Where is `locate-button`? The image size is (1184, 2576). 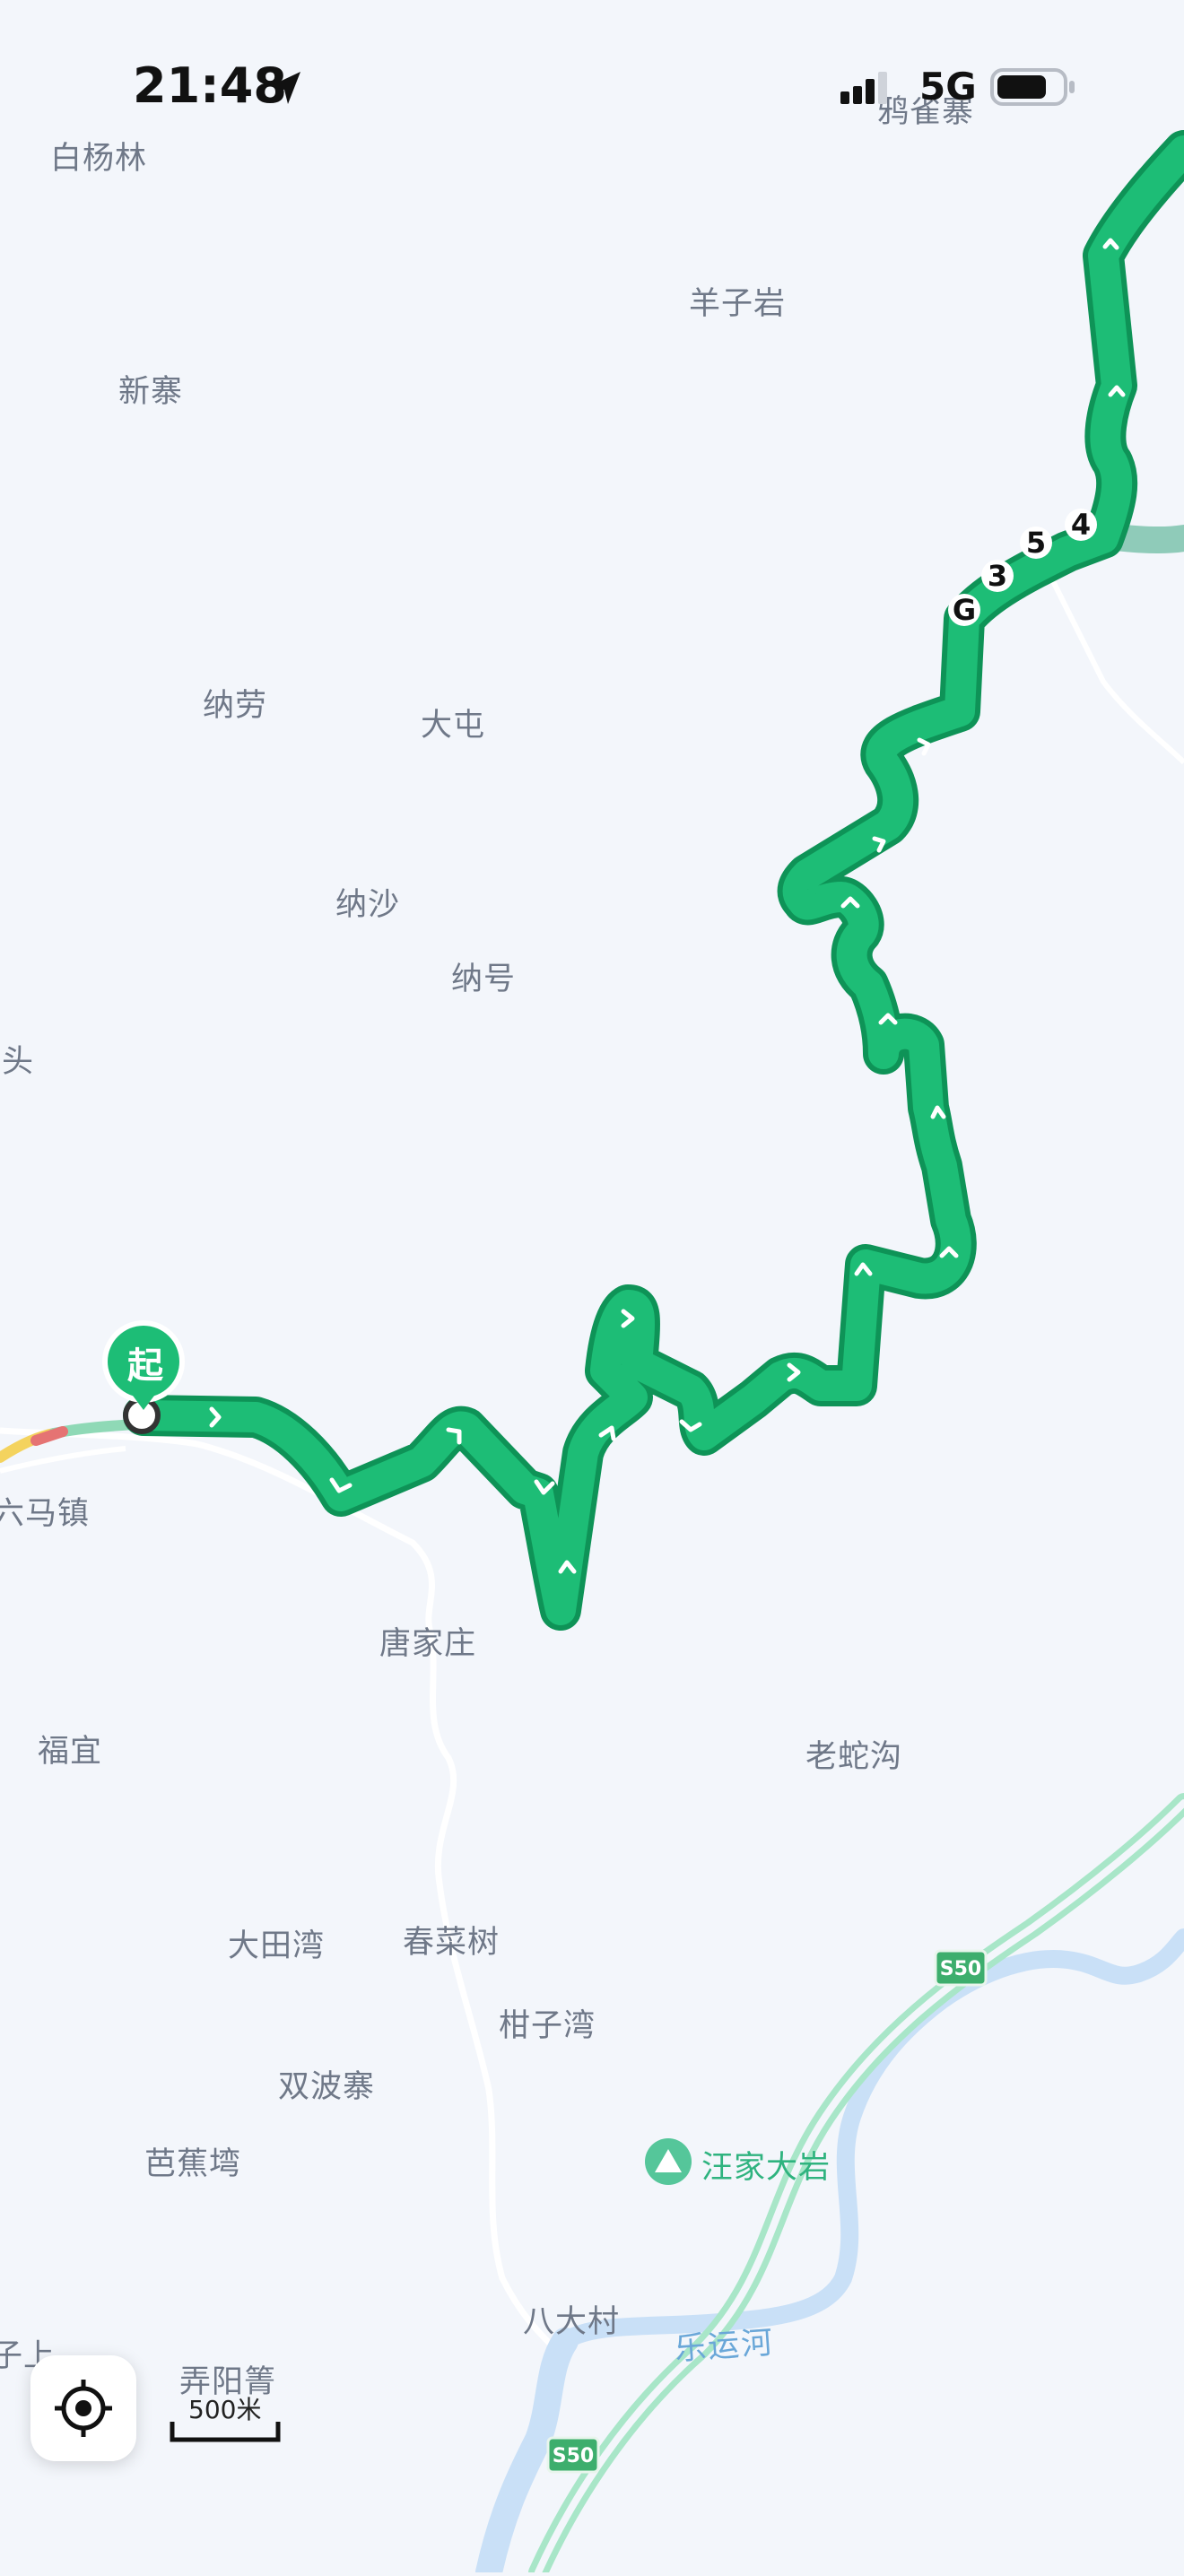
locate-button is located at coordinates (83, 2408).